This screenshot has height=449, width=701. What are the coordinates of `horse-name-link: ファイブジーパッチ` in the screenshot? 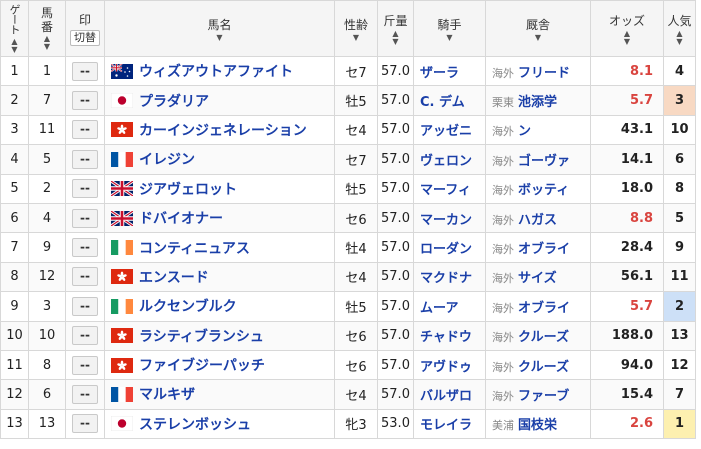 It's located at (202, 366).